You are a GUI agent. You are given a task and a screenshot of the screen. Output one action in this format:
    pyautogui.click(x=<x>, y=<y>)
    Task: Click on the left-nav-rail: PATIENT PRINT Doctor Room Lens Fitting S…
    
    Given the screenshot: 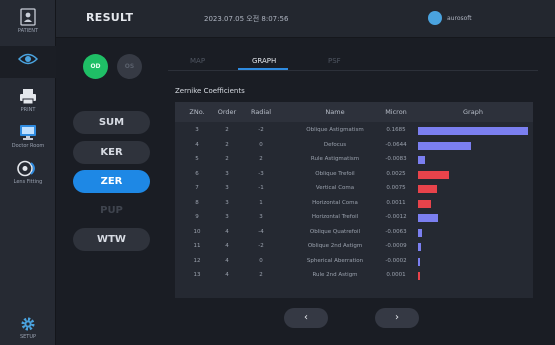 What is the action you would take?
    pyautogui.click(x=28, y=172)
    